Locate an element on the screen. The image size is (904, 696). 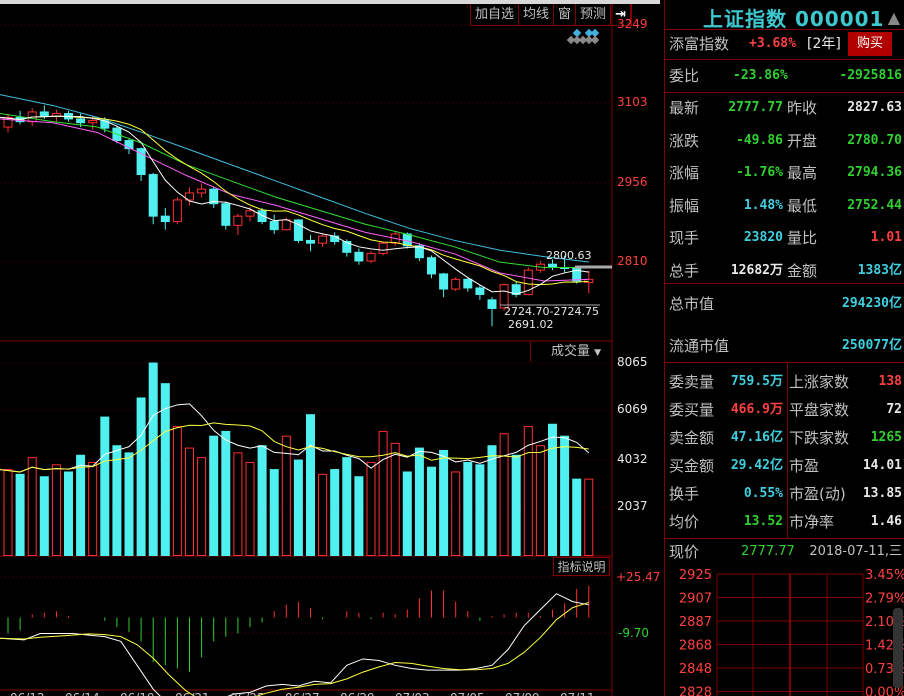
weibi-pct: -23.86% is located at coordinates (760, 75).